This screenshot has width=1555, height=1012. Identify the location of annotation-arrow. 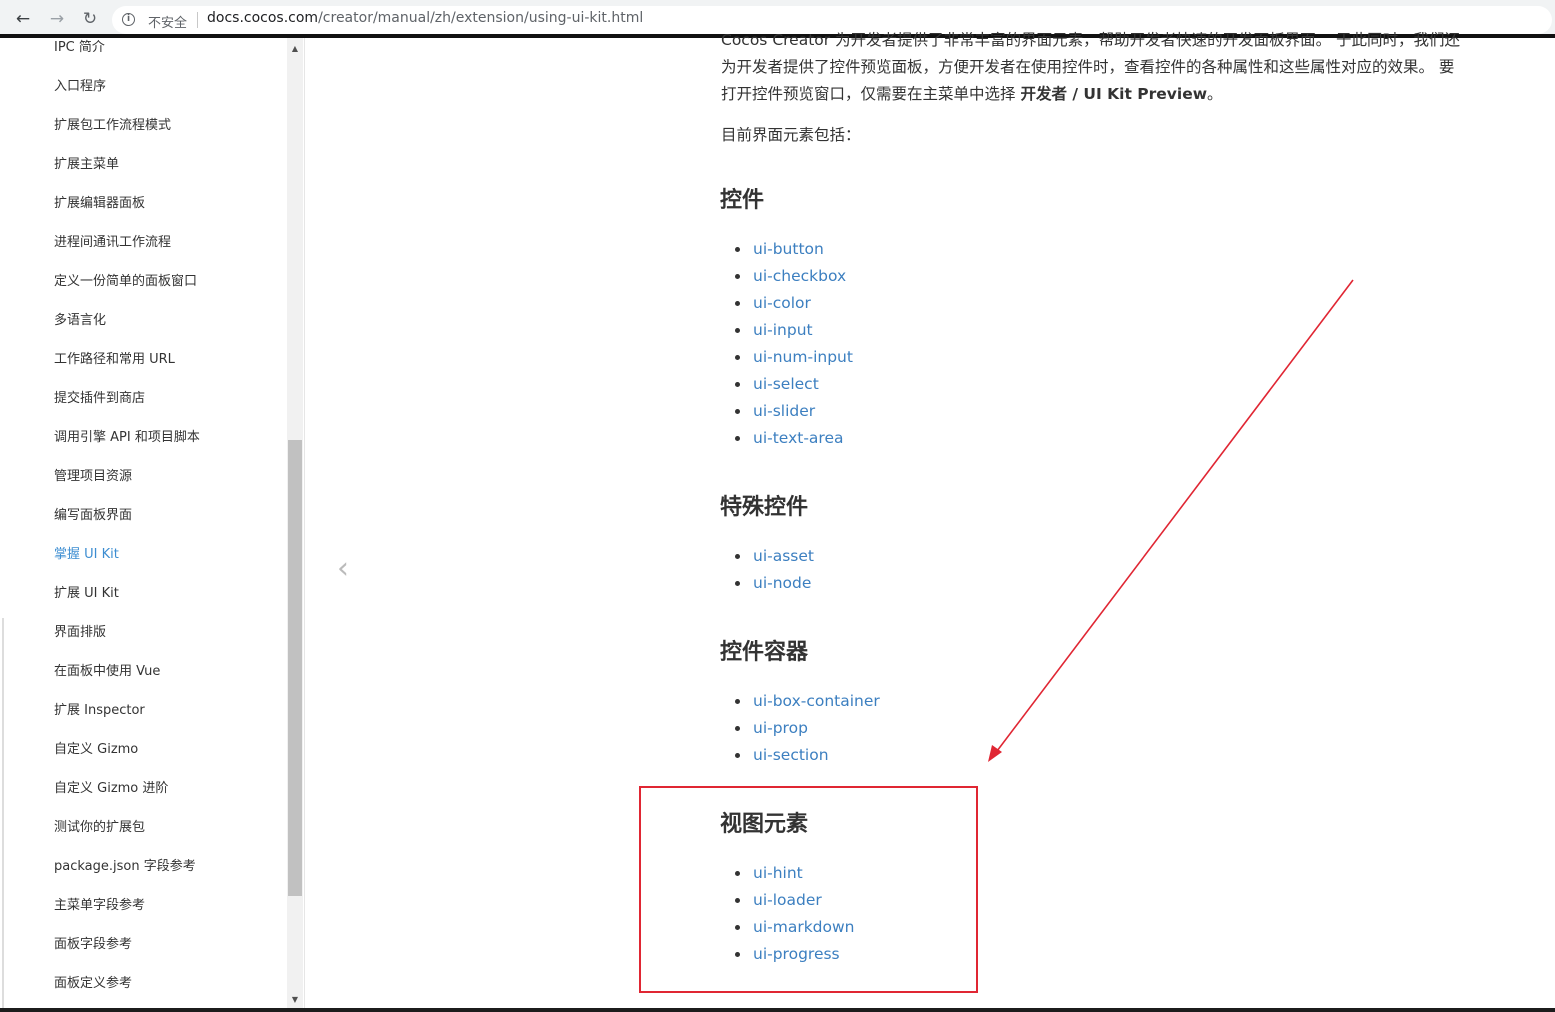
(1171, 520).